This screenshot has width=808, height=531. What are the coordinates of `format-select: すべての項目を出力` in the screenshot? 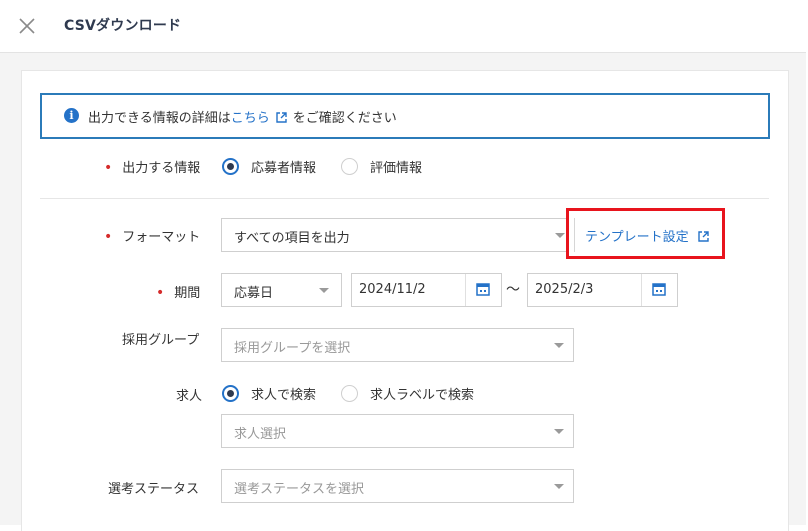 It's located at (398, 235).